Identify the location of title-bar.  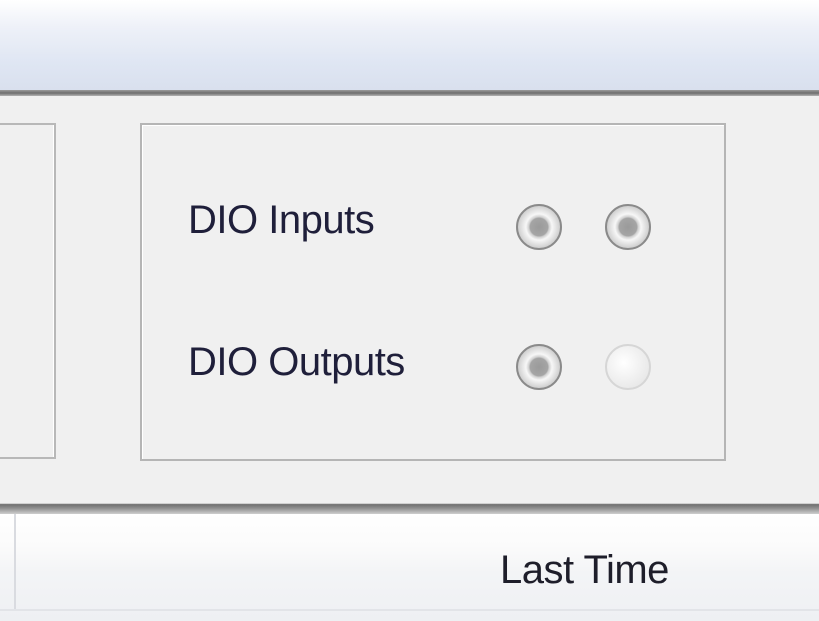
(409, 45).